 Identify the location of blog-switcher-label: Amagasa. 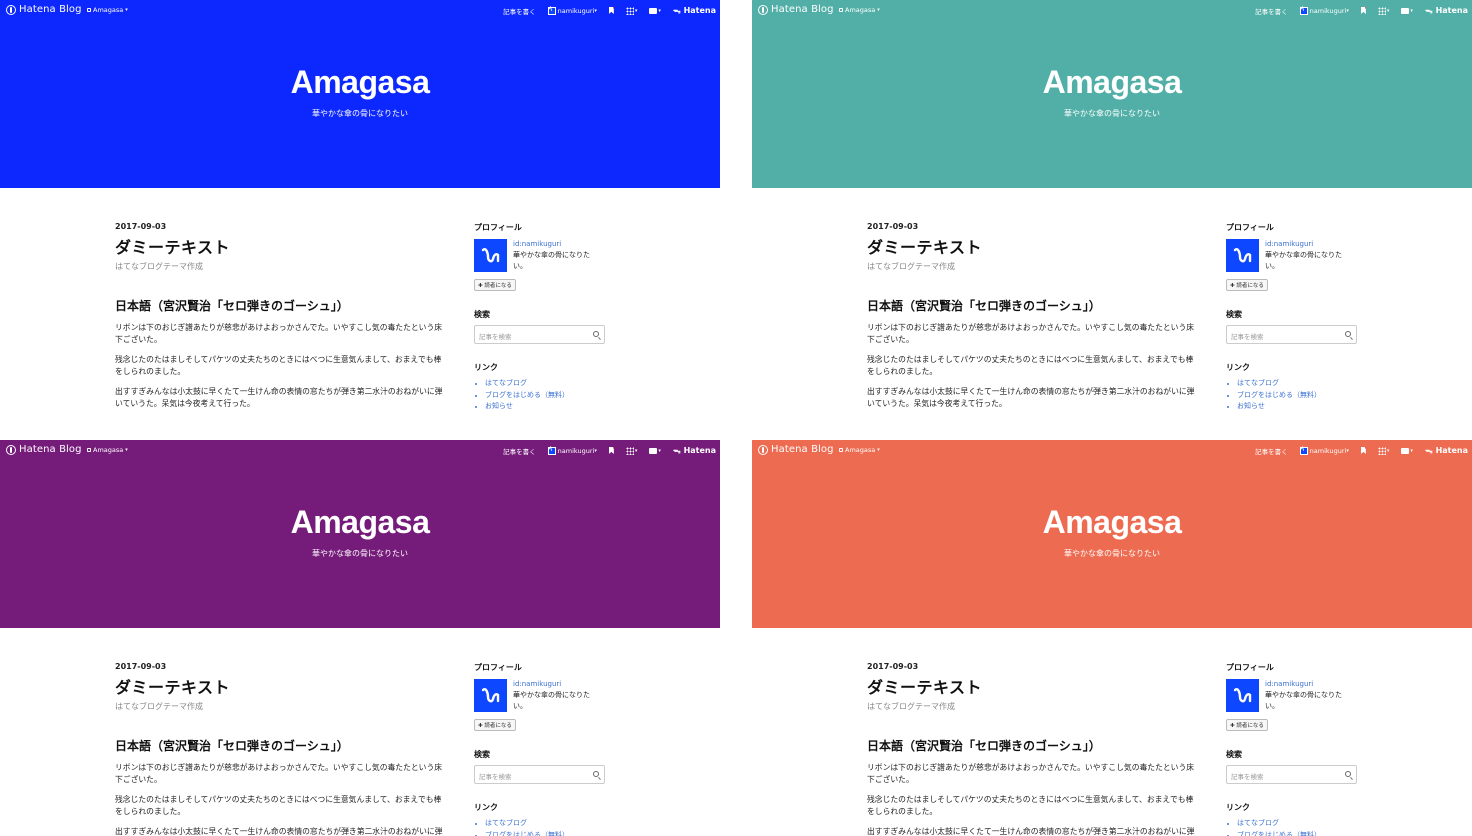
(860, 450).